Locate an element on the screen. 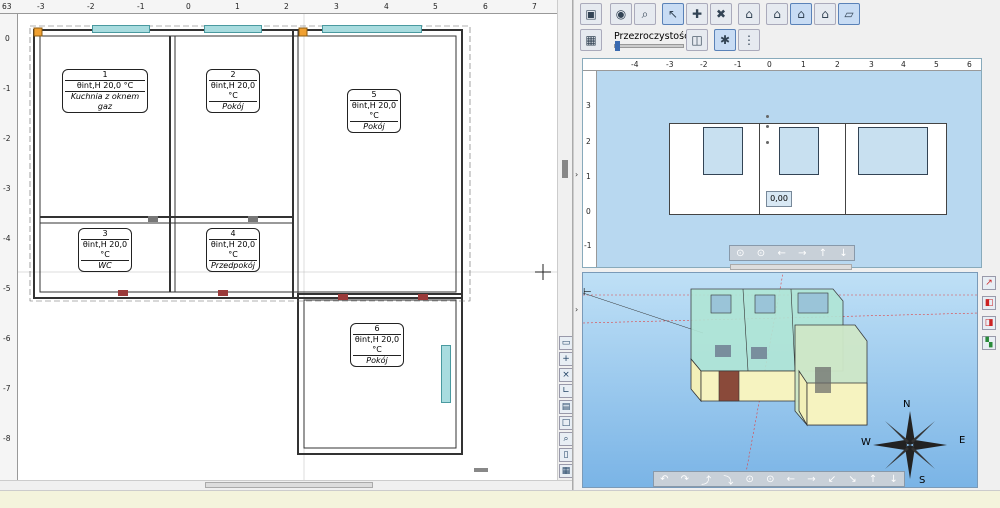 Image resolution: width=1000 pixels, height=508 pixels. compass-east: E is located at coordinates (962, 440).